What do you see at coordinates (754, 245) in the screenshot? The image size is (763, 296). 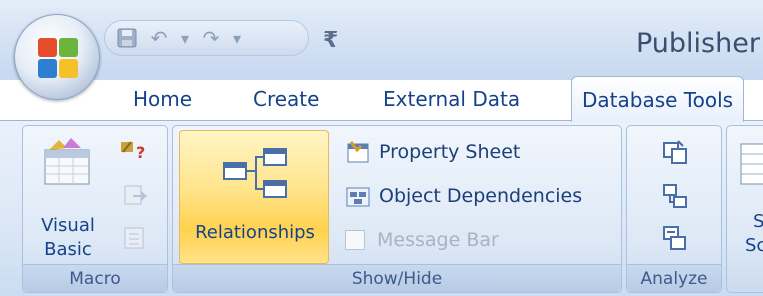 I see `next-group-label-line2: Sc` at bounding box center [754, 245].